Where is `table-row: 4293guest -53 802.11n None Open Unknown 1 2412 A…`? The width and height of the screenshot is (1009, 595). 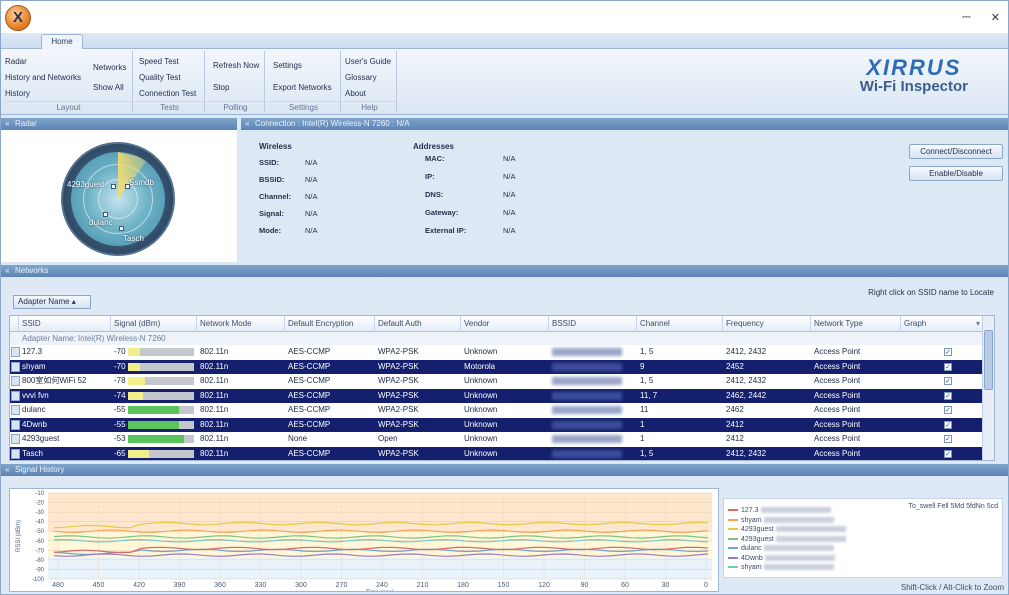 table-row: 4293guest -53 802.11n None Open Unknown 1 2412 A… is located at coordinates (502, 439).